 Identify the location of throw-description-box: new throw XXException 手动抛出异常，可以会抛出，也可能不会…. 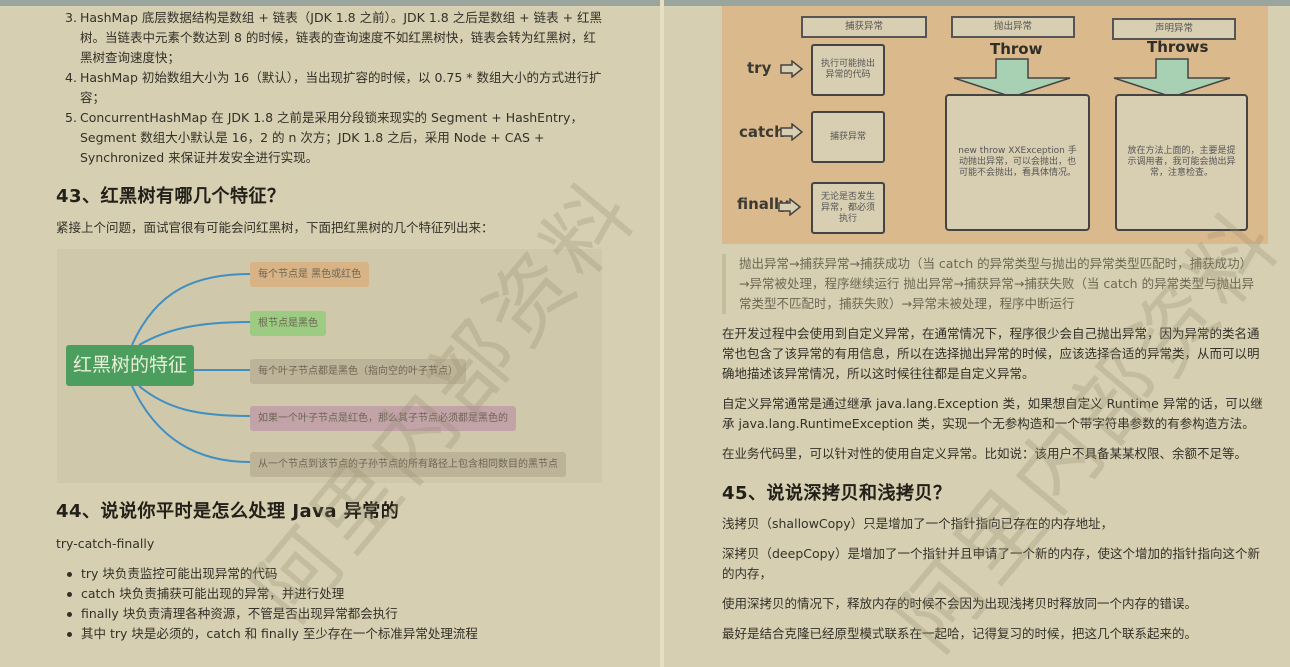
(1017, 162).